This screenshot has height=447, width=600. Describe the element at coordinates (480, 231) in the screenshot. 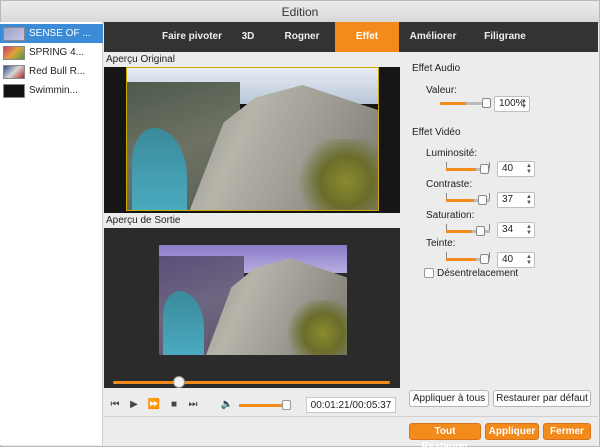

I see `saturation-handle` at that location.